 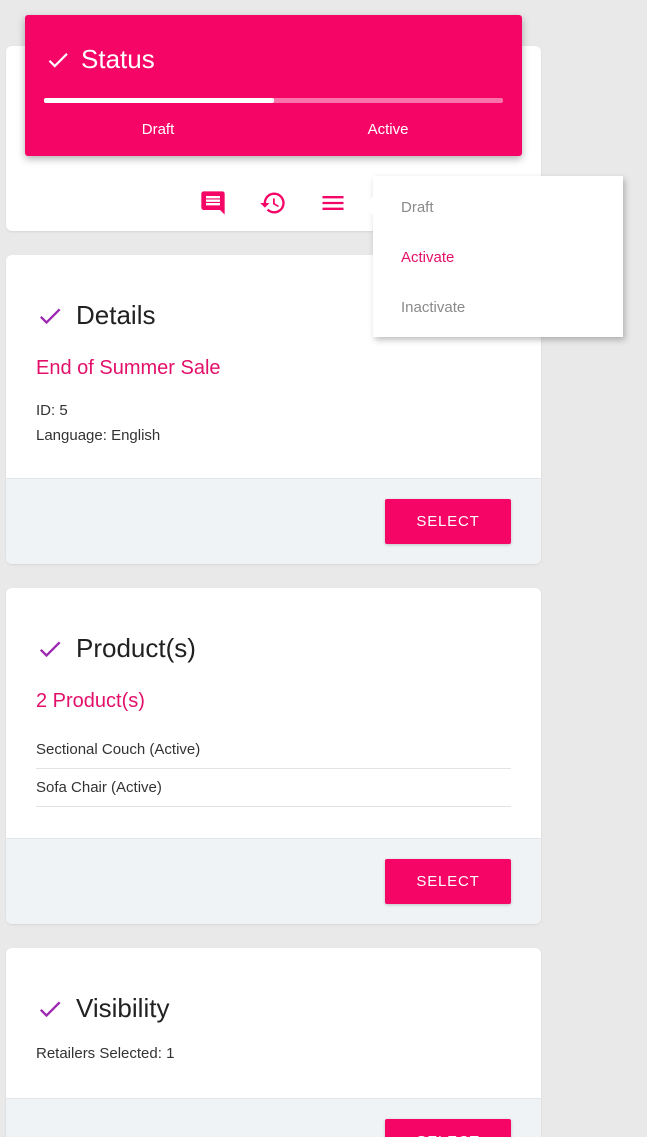 What do you see at coordinates (448, 881) in the screenshot?
I see `products-select-button: SELECT` at bounding box center [448, 881].